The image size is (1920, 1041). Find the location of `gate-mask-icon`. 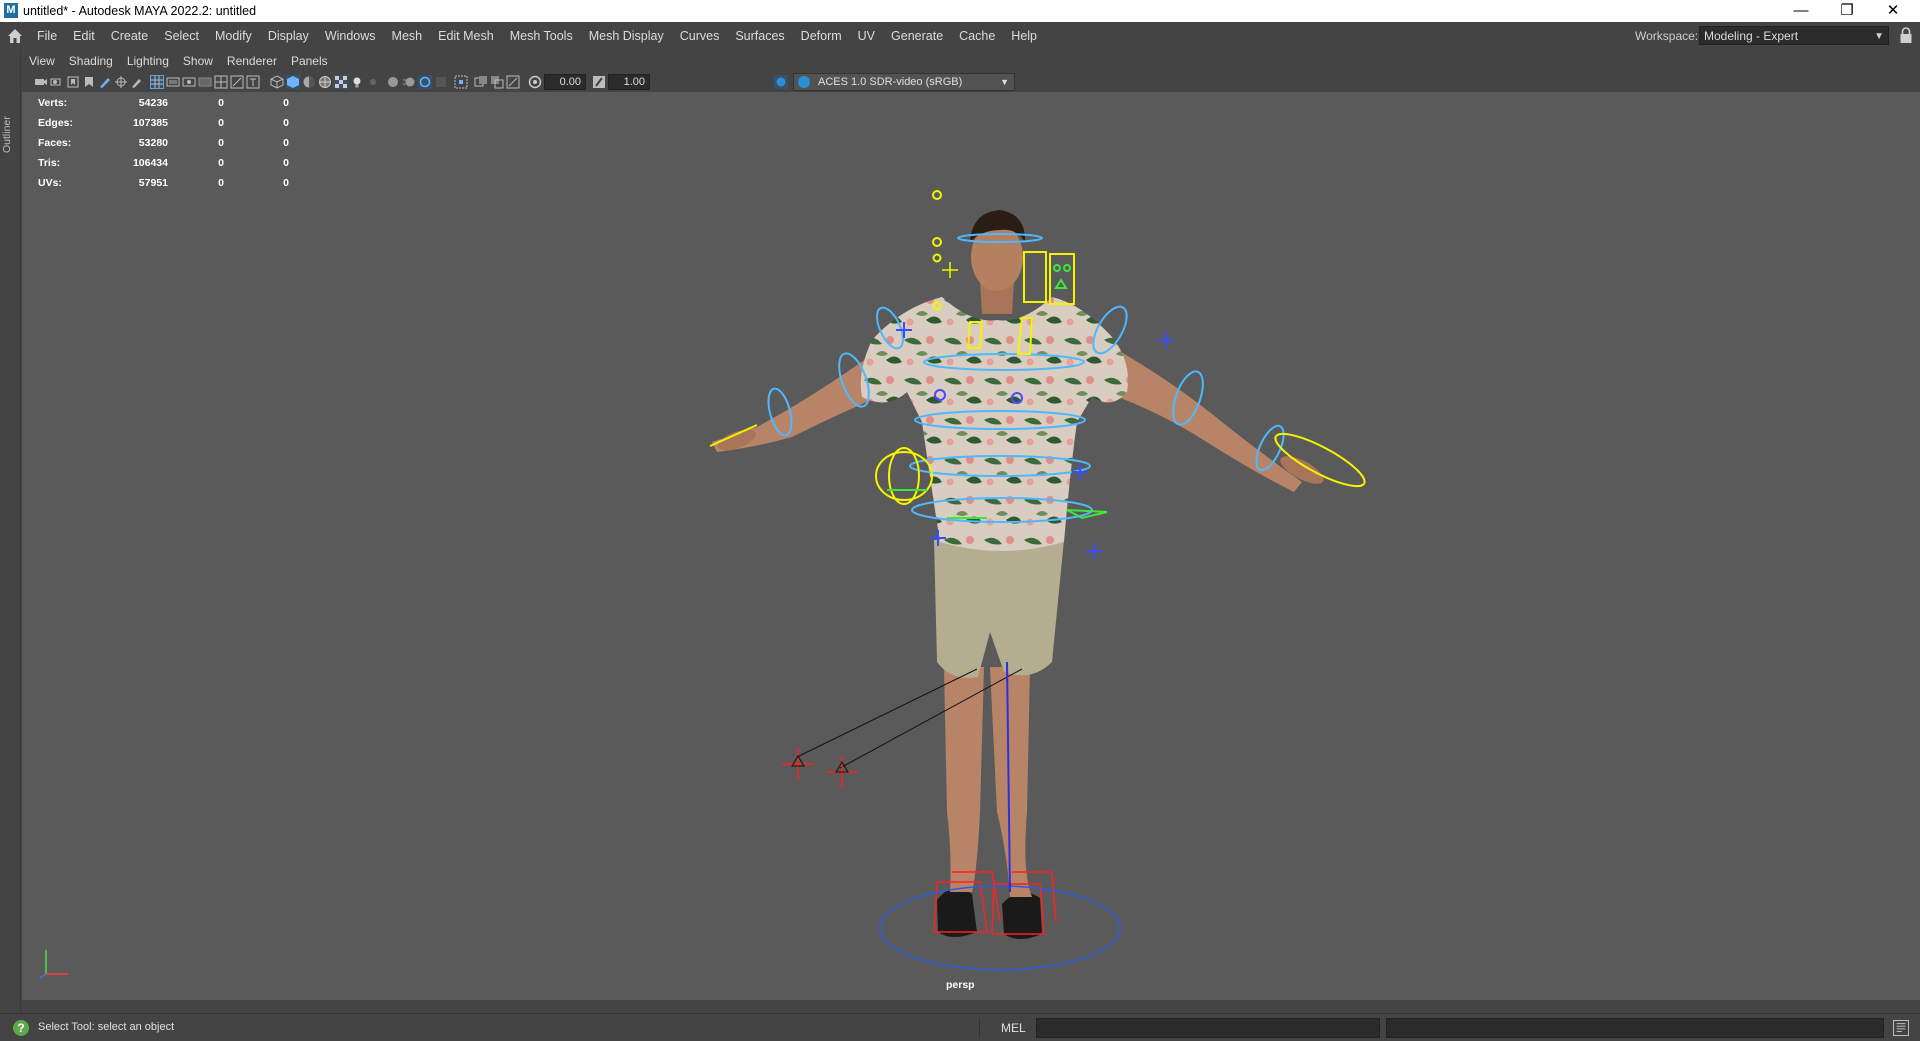

gate-mask-icon is located at coordinates (205, 82).